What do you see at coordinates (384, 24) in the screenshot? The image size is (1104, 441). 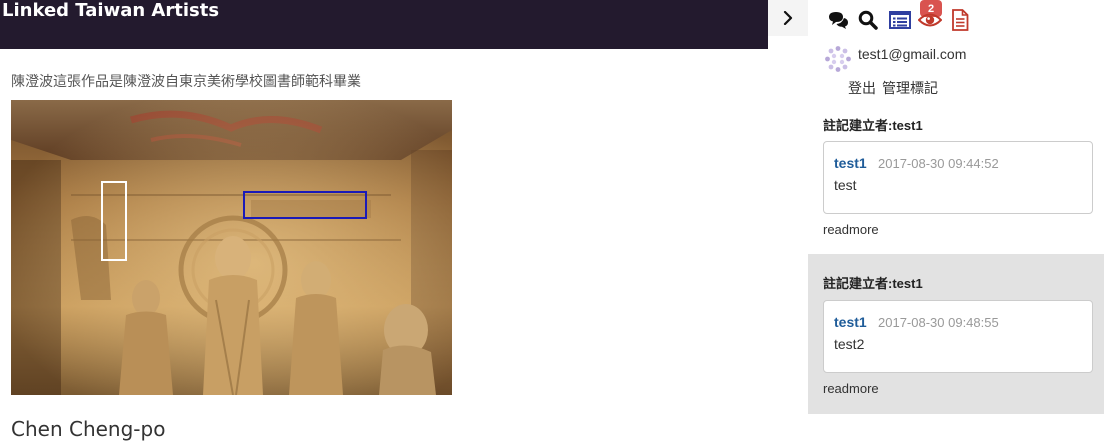 I see `top-bar: Linked Taiwan Artists` at bounding box center [384, 24].